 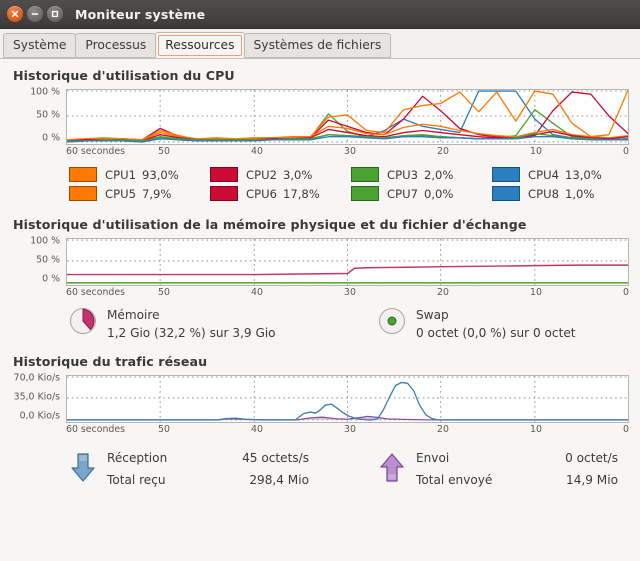 I want to click on memory-gridlines, so click(x=347, y=262).